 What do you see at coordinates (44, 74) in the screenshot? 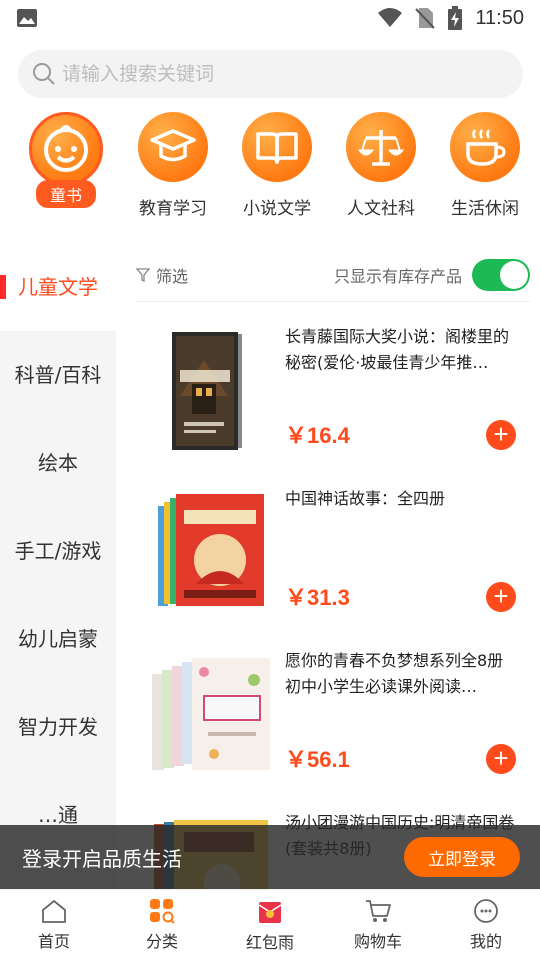
I see `search-icon` at bounding box center [44, 74].